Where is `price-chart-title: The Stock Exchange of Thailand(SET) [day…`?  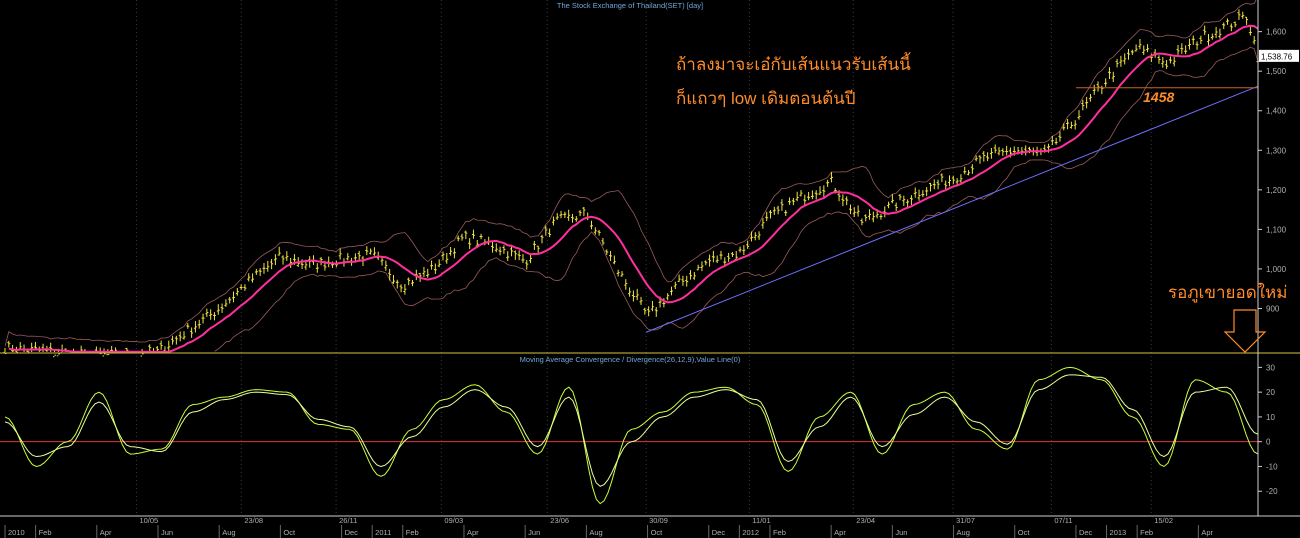
price-chart-title: The Stock Exchange of Thailand(SET) [day… is located at coordinates (630, 5).